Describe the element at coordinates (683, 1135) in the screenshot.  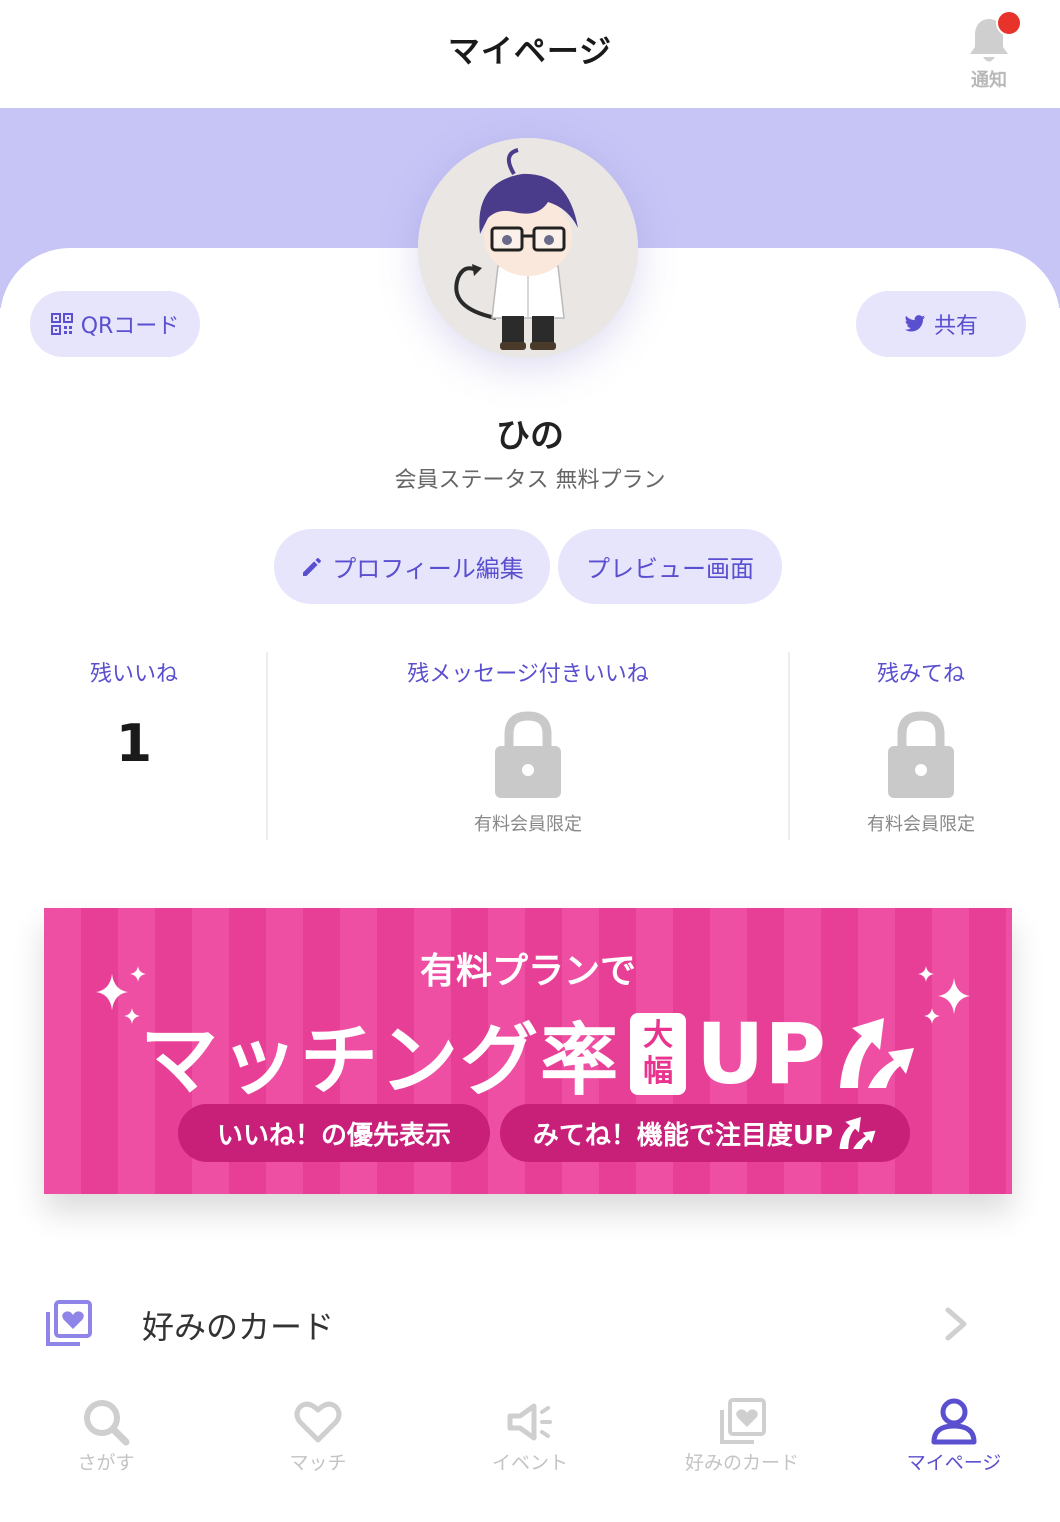
I see `promo-chip-mitene-label: みてね！機能で注目度UP` at that location.